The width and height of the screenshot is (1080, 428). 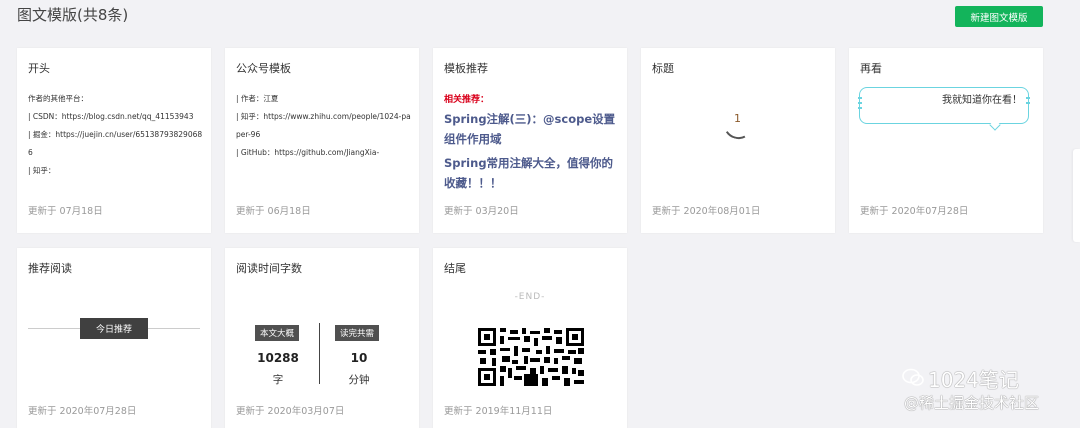 What do you see at coordinates (257, 98) in the screenshot?
I see `preview-line: | 作者：江夏` at bounding box center [257, 98].